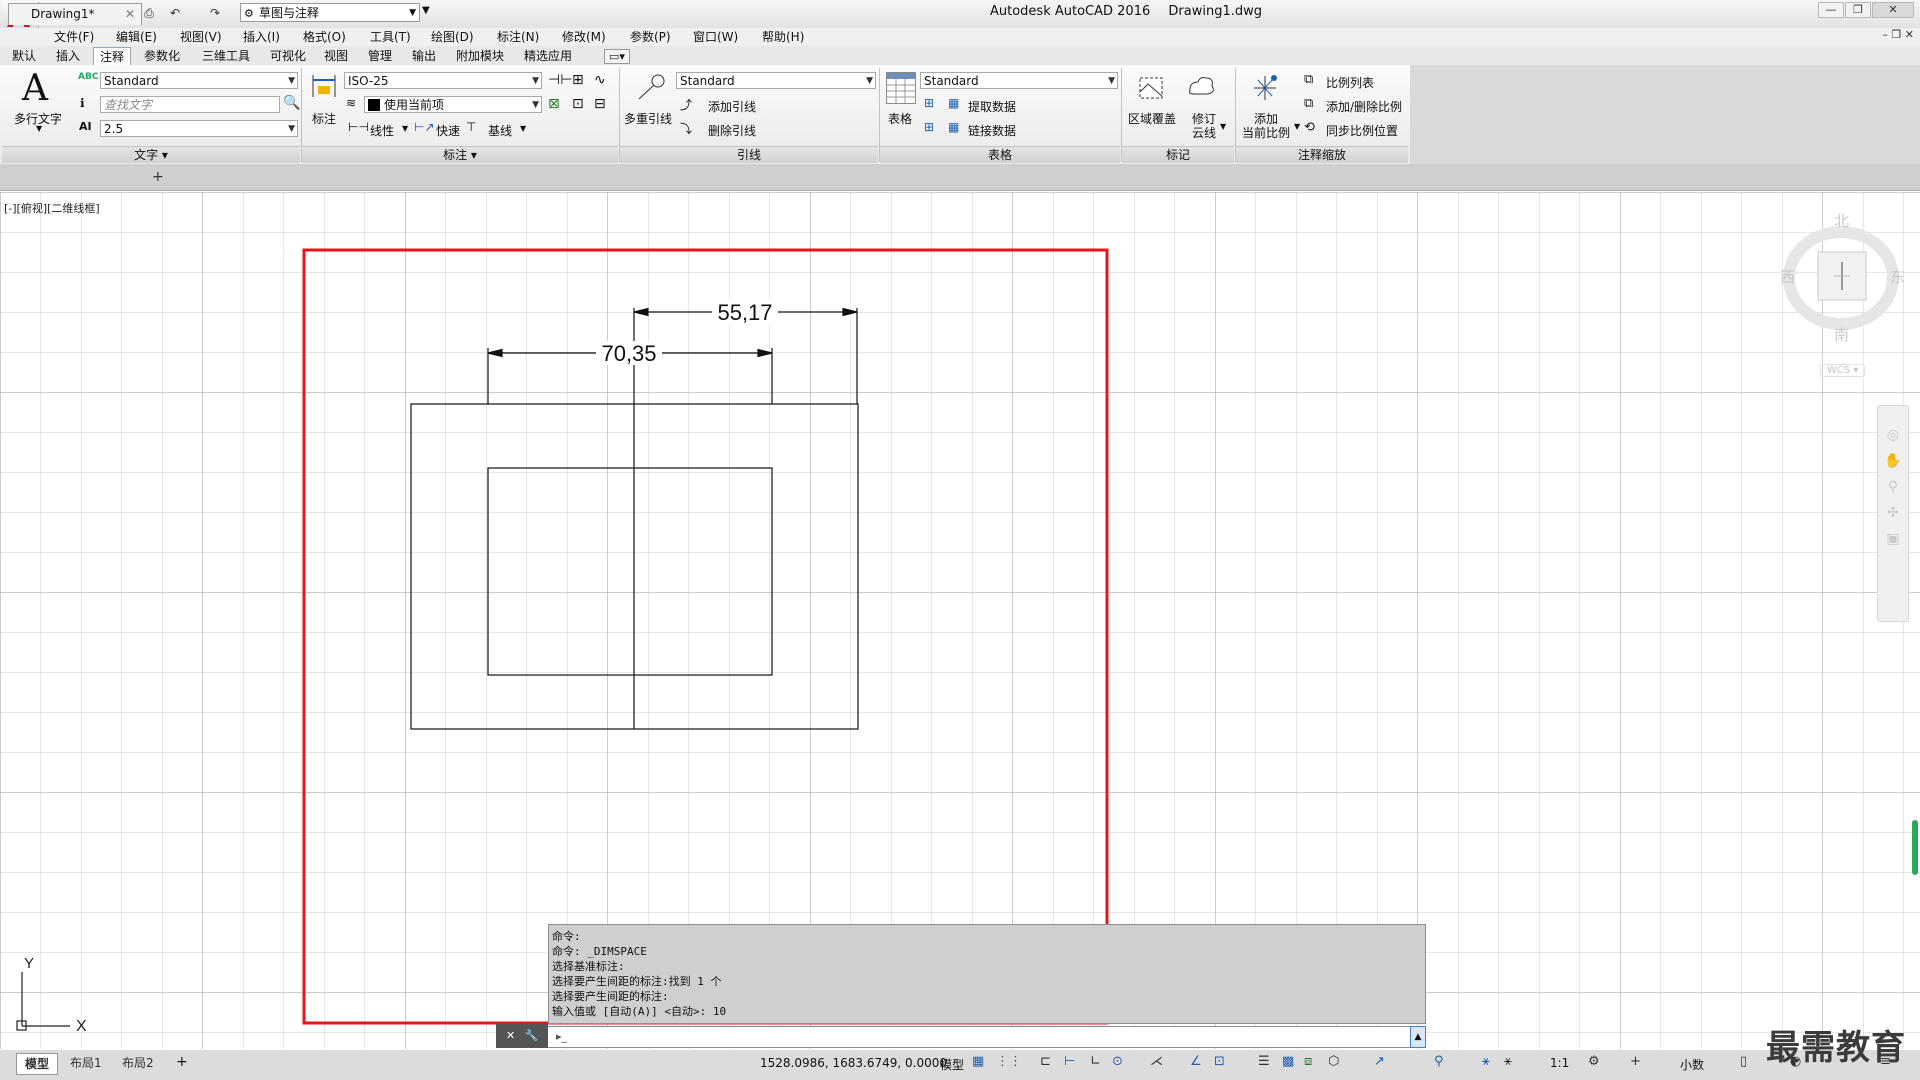  I want to click on panel-footer-text: 文字 ▾, so click(151, 154).